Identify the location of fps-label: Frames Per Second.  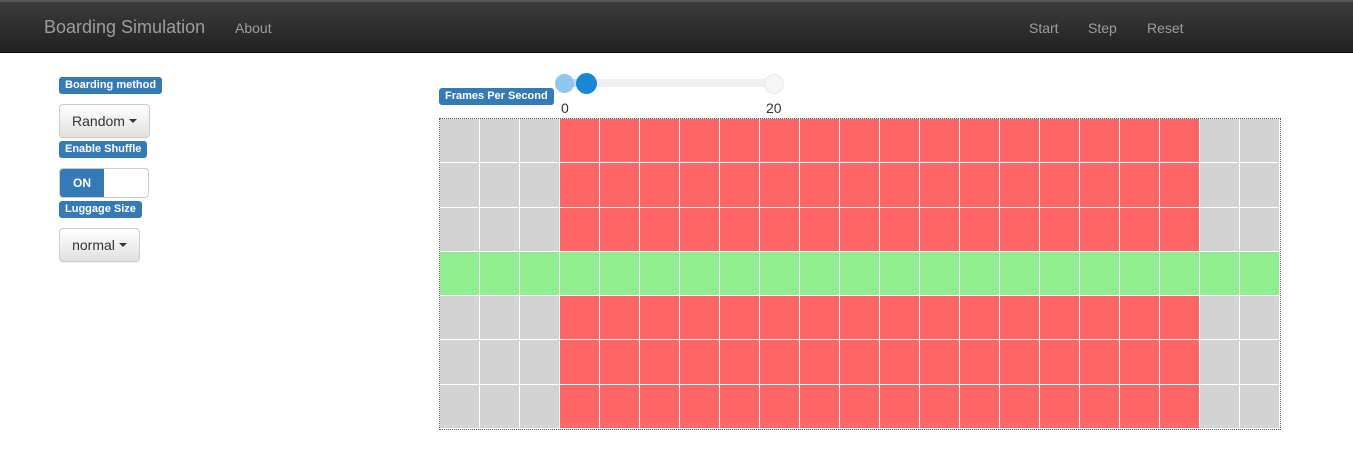
(496, 96).